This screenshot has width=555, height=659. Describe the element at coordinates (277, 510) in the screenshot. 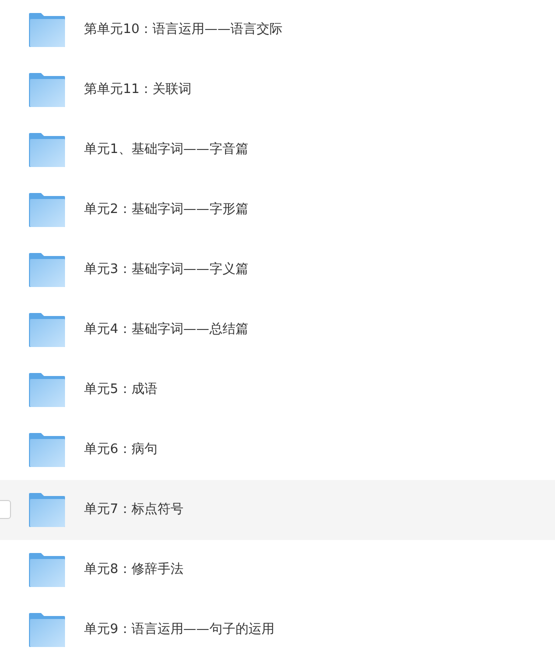

I see `folder-row: 单元7：标点符号` at that location.